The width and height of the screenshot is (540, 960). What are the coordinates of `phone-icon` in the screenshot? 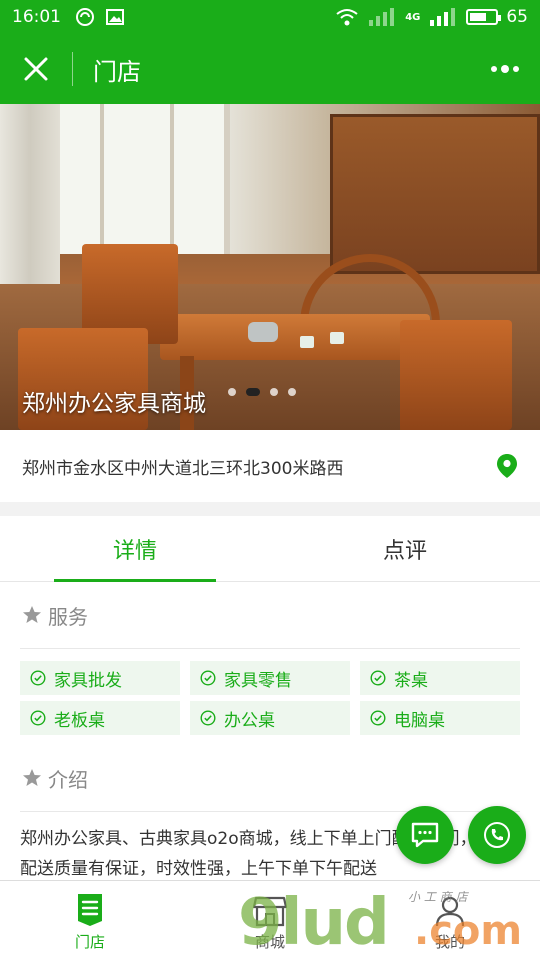 It's located at (497, 835).